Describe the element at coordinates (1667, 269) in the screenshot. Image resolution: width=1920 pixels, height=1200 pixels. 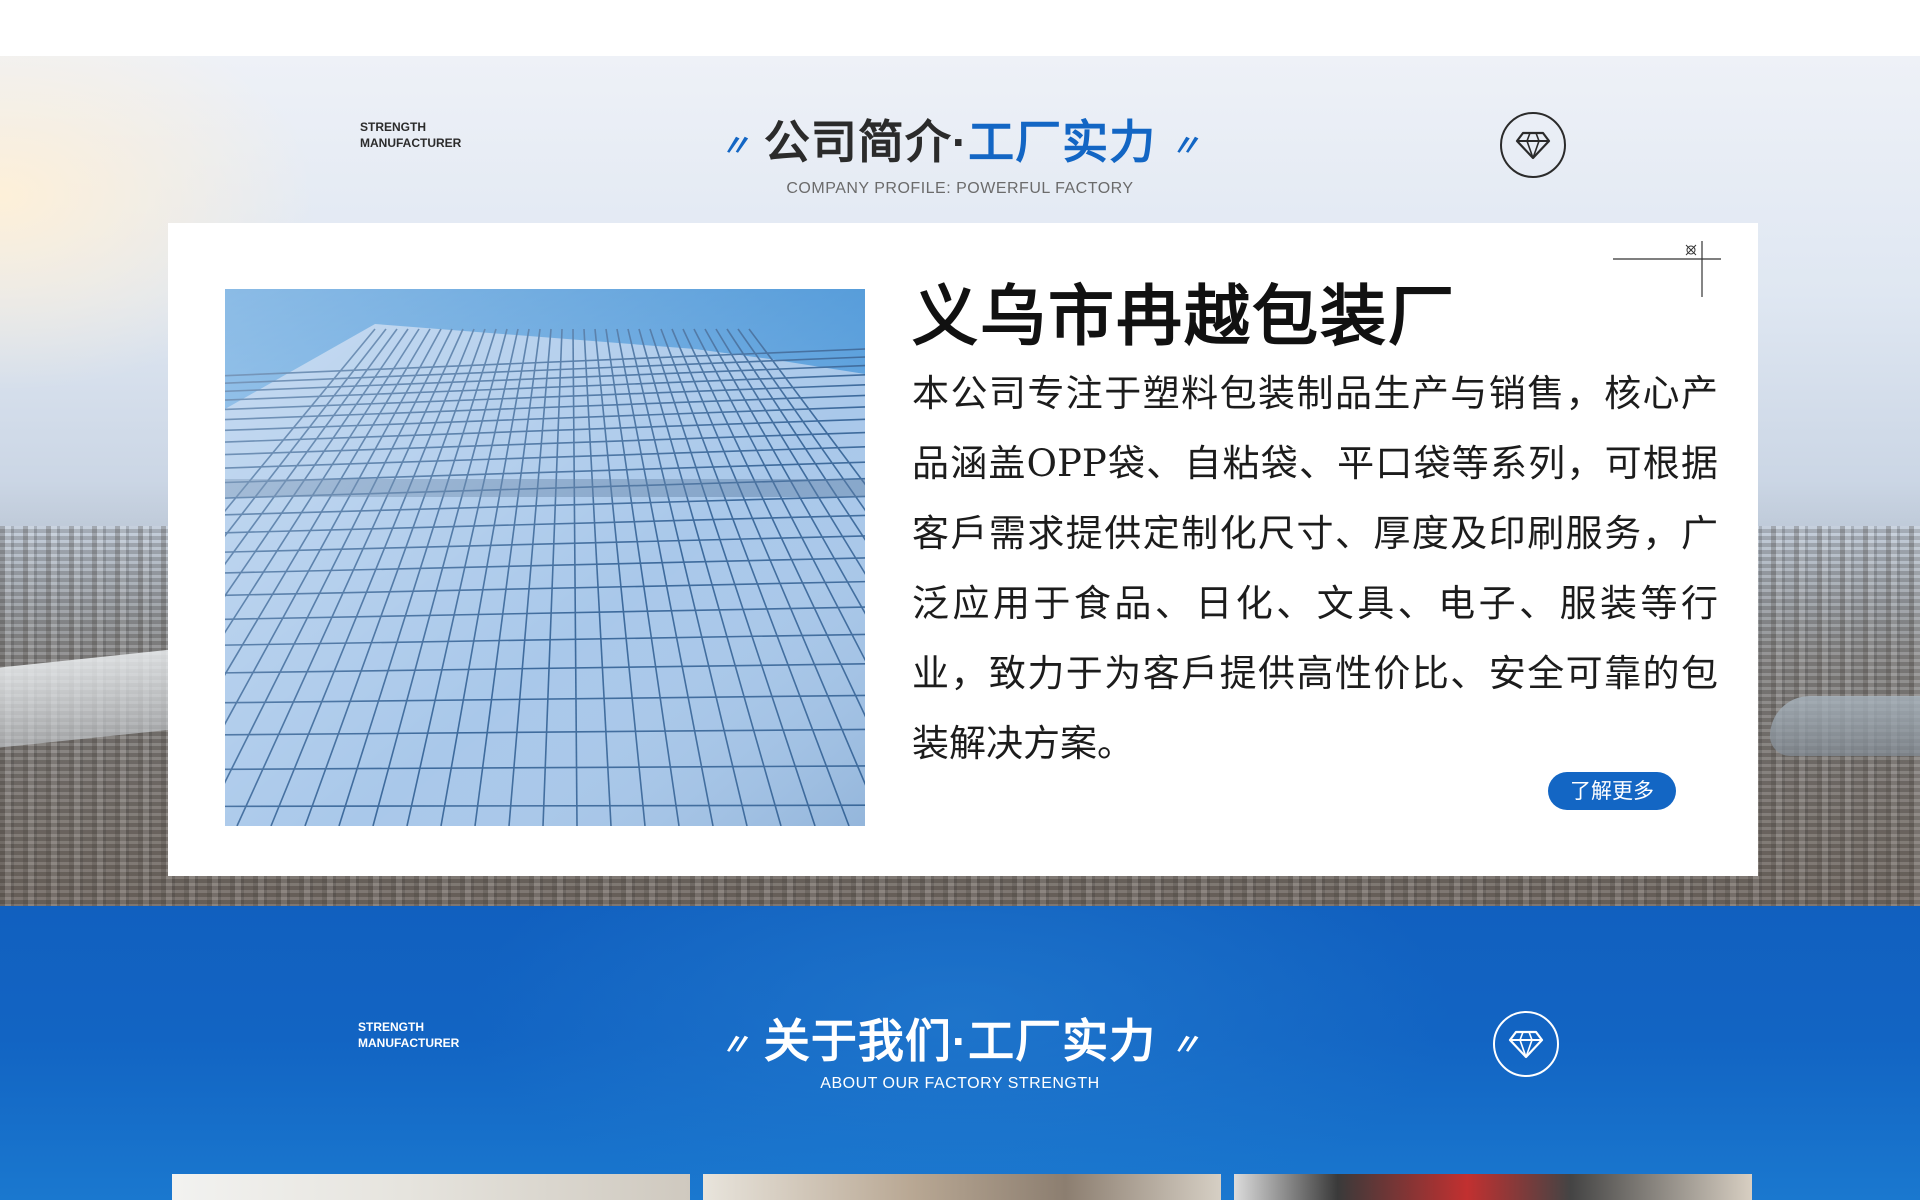
I see `crosshair-decoration-icon` at that location.